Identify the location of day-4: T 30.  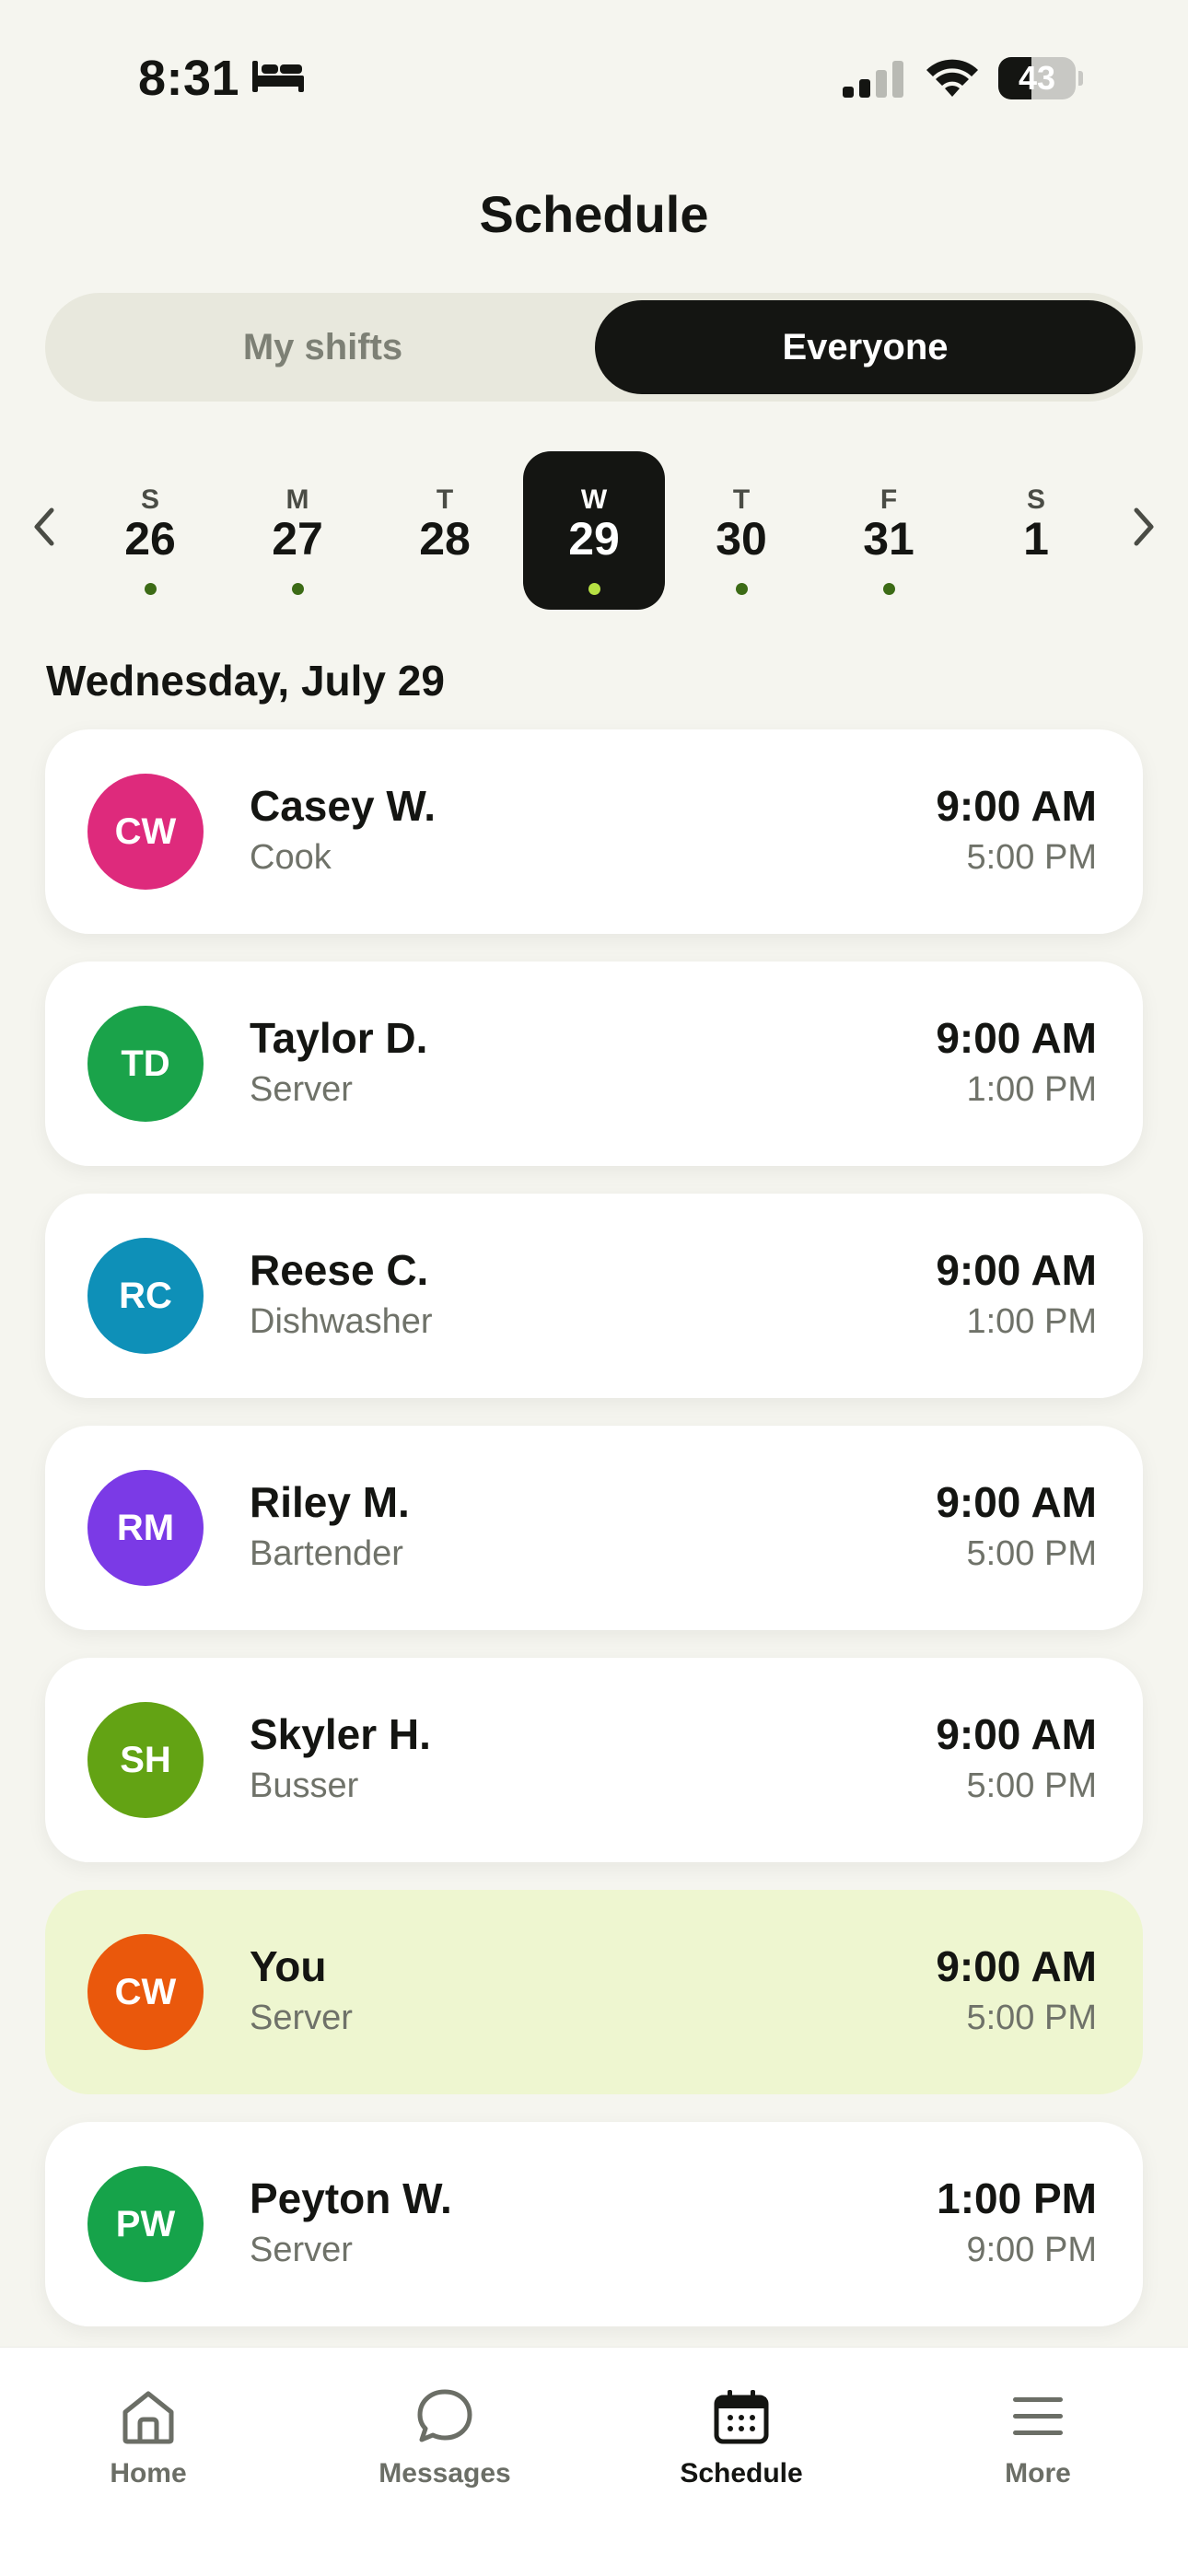
(741, 530).